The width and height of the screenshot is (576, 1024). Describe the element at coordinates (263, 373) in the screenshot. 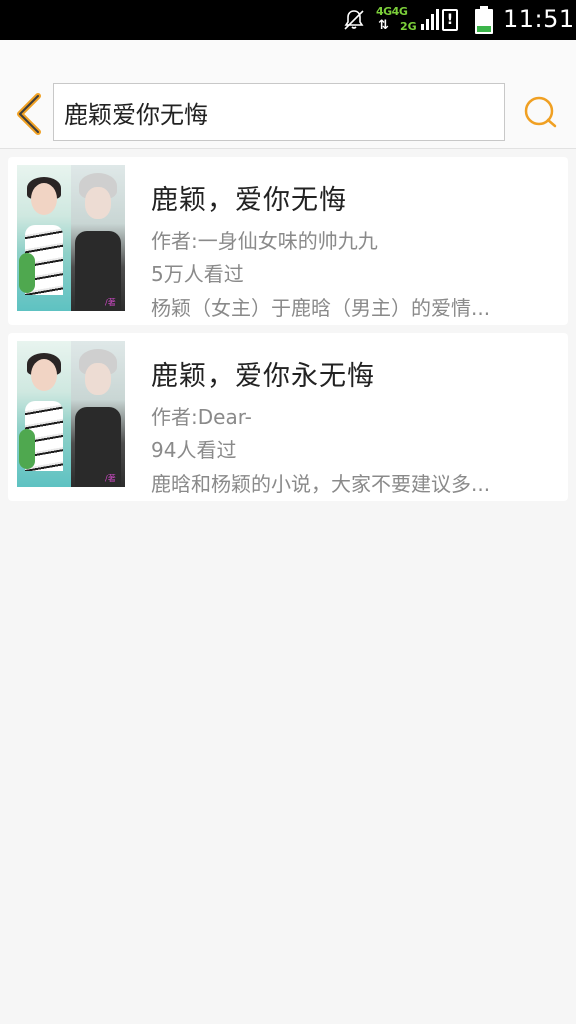

I see `result-title: 鹿颖，爱你永无悔` at that location.